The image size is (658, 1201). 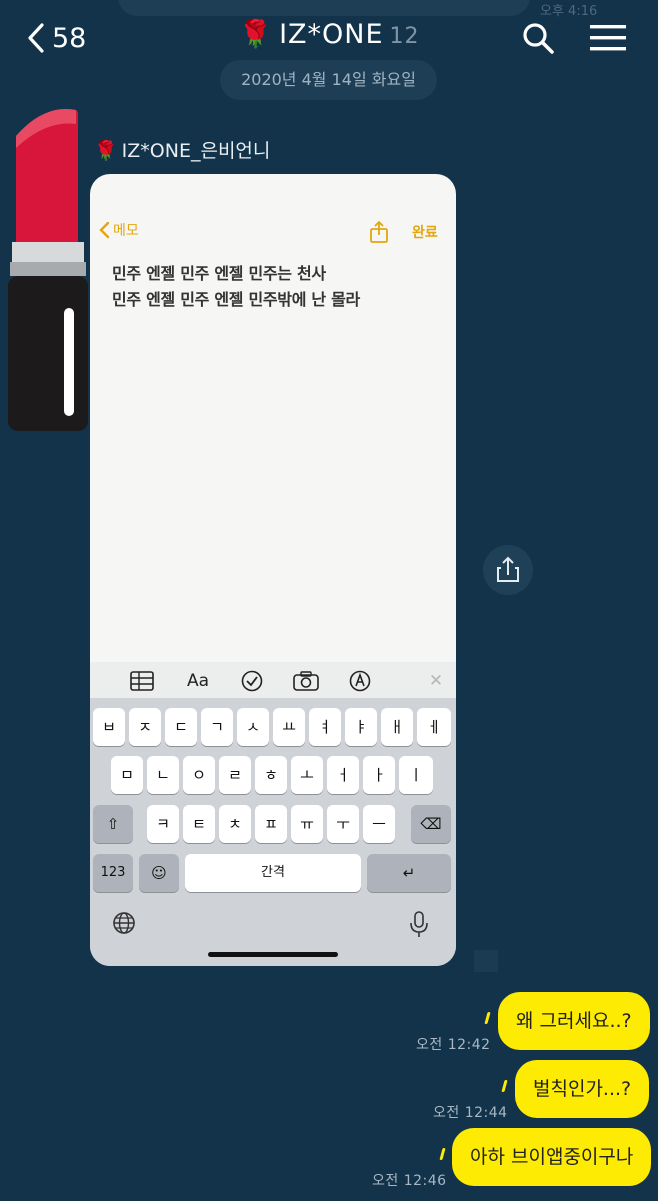 I want to click on sender-name: 🌹 IZ*ONE_은비언니, so click(x=182, y=149).